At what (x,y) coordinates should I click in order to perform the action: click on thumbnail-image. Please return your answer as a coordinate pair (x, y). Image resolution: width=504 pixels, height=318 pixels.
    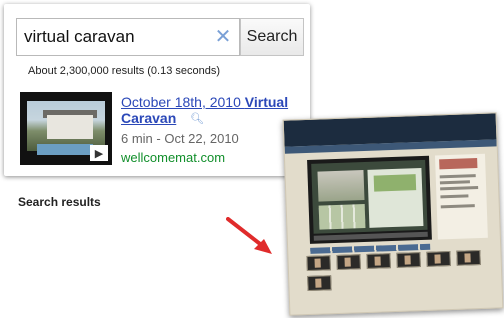
    Looking at the image, I should click on (66, 128).